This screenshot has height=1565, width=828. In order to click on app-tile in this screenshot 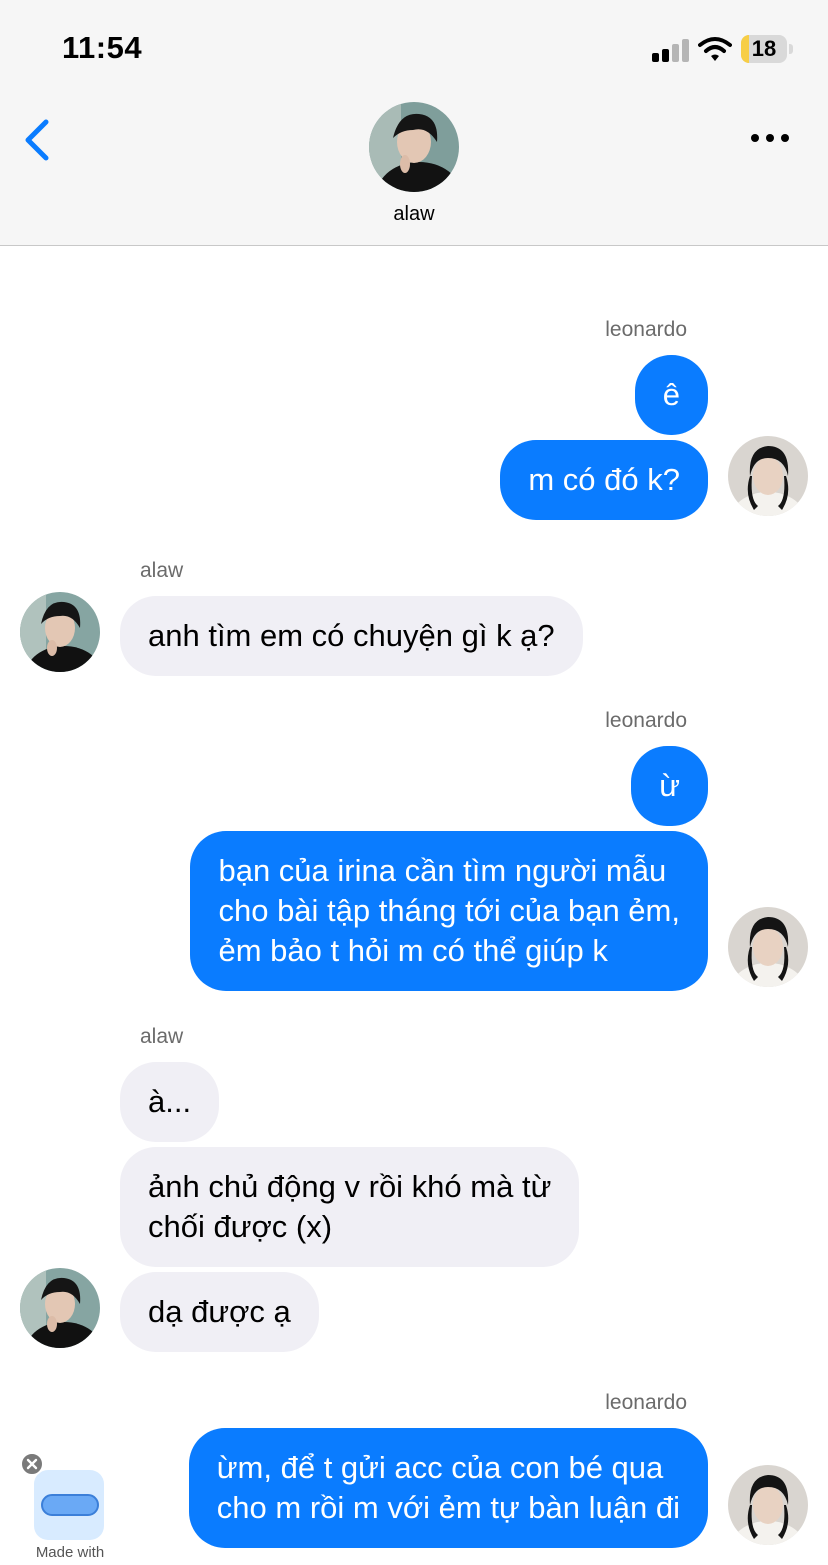, I will do `click(69, 1505)`.